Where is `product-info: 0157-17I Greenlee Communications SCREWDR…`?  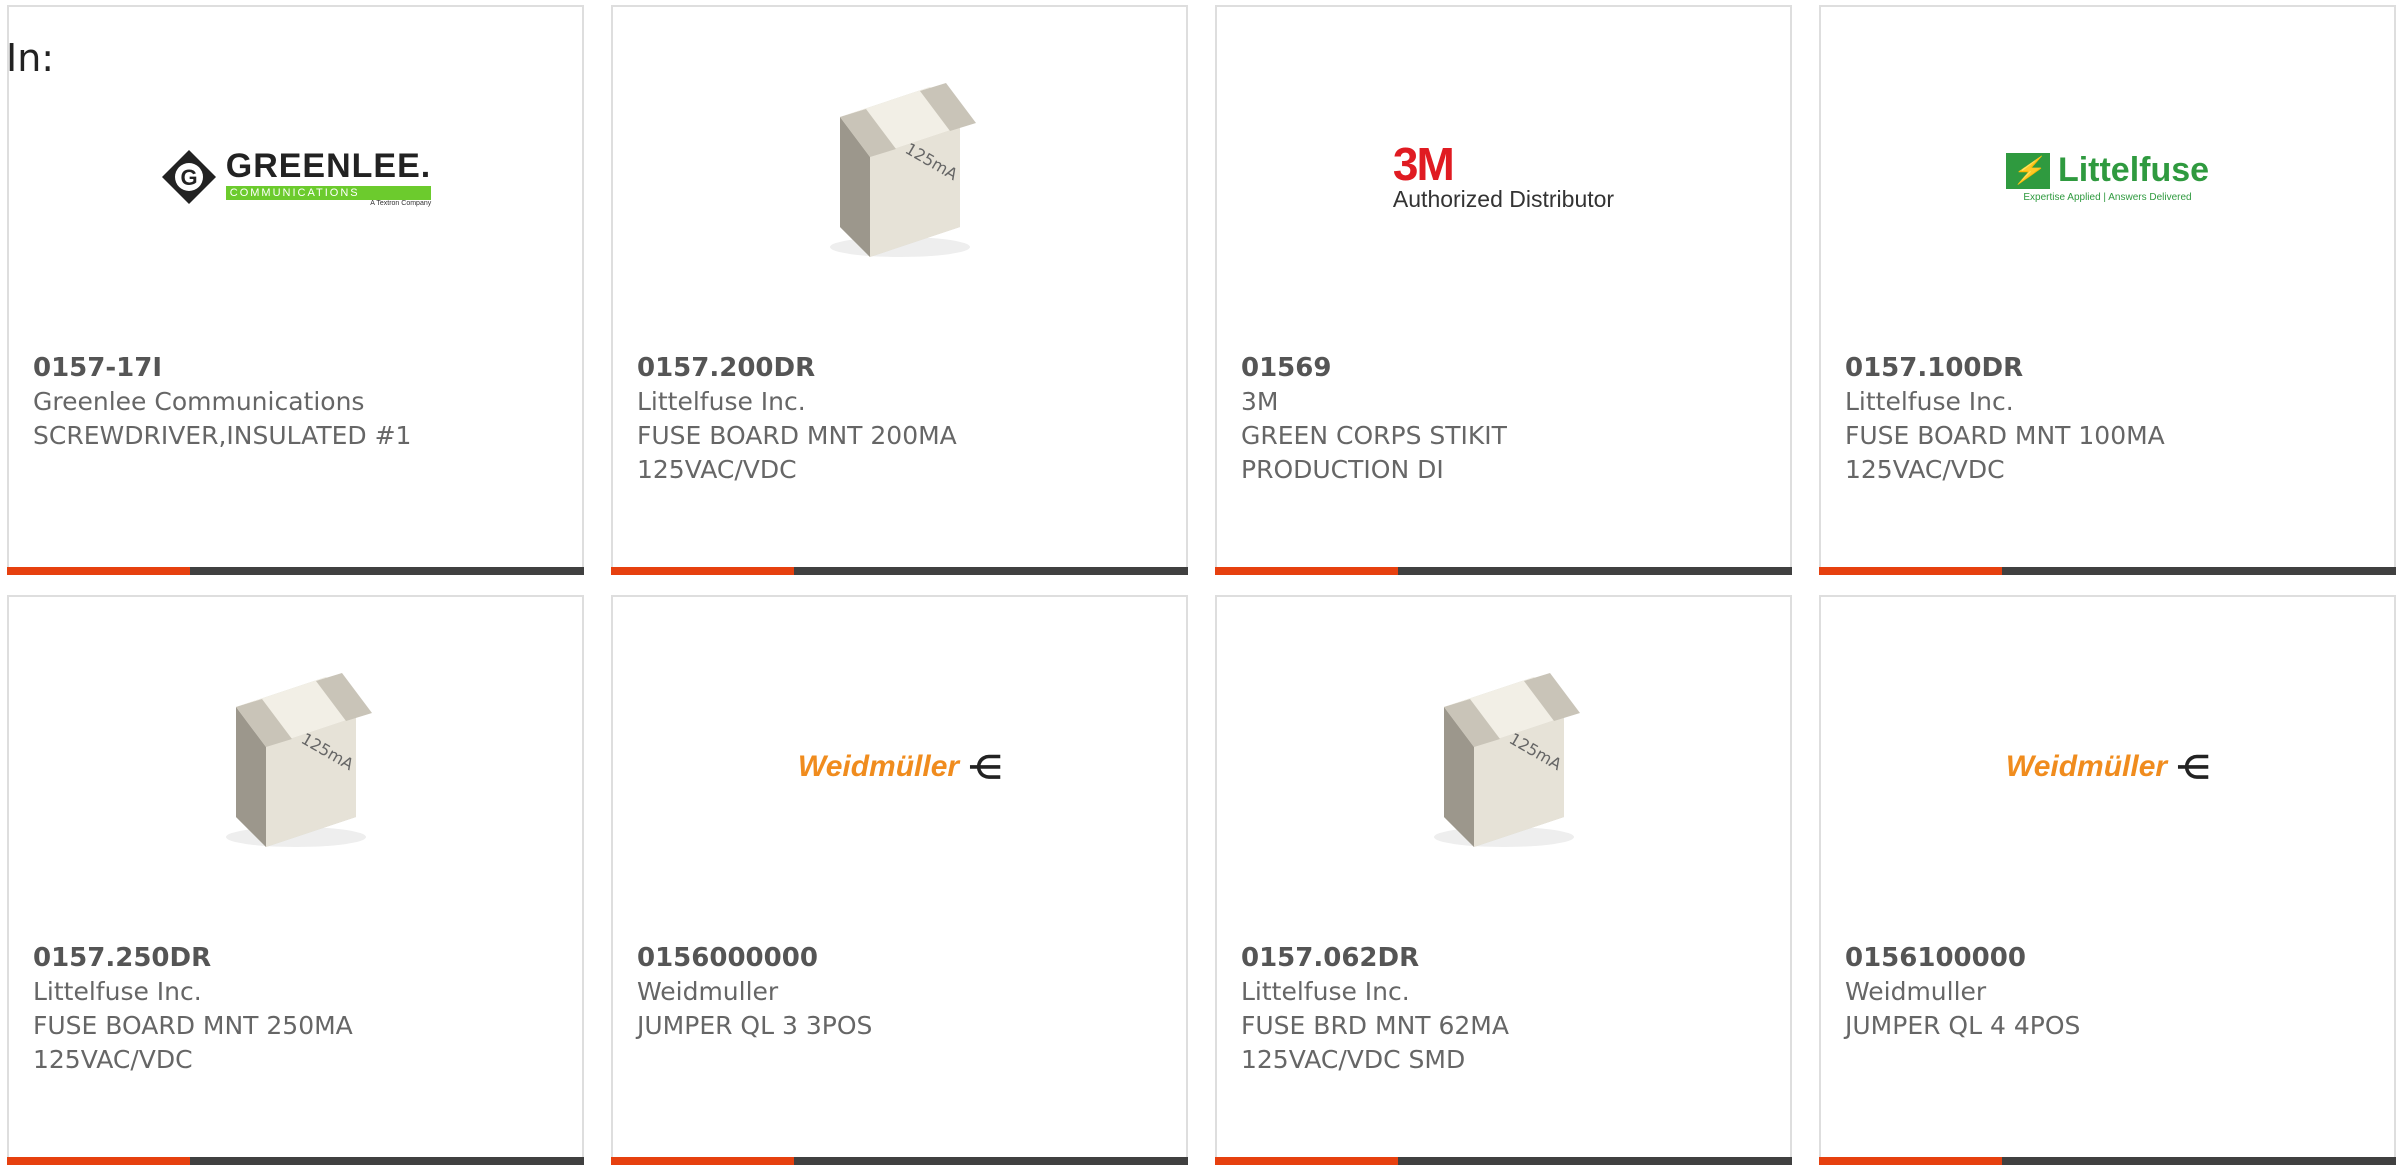
product-info: 0157-17I Greenlee Communications SCREWDR… is located at coordinates (297, 402).